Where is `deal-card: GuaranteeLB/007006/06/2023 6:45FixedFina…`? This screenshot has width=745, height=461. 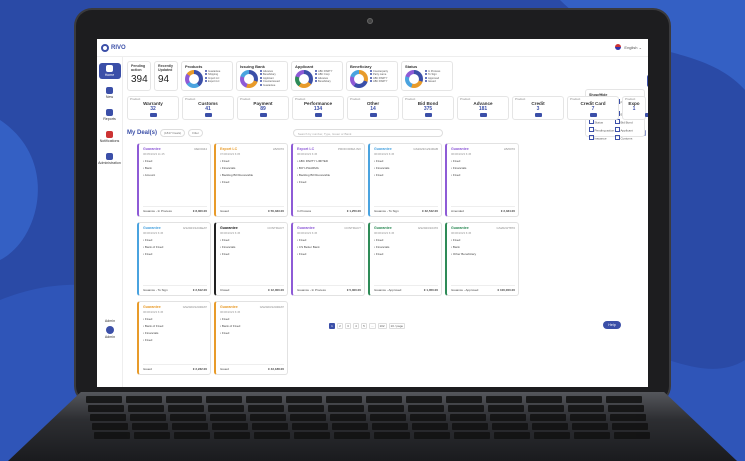 deal-card: GuaranteeLB/007006/06/2023 6:45FixedFina… is located at coordinates (482, 180).